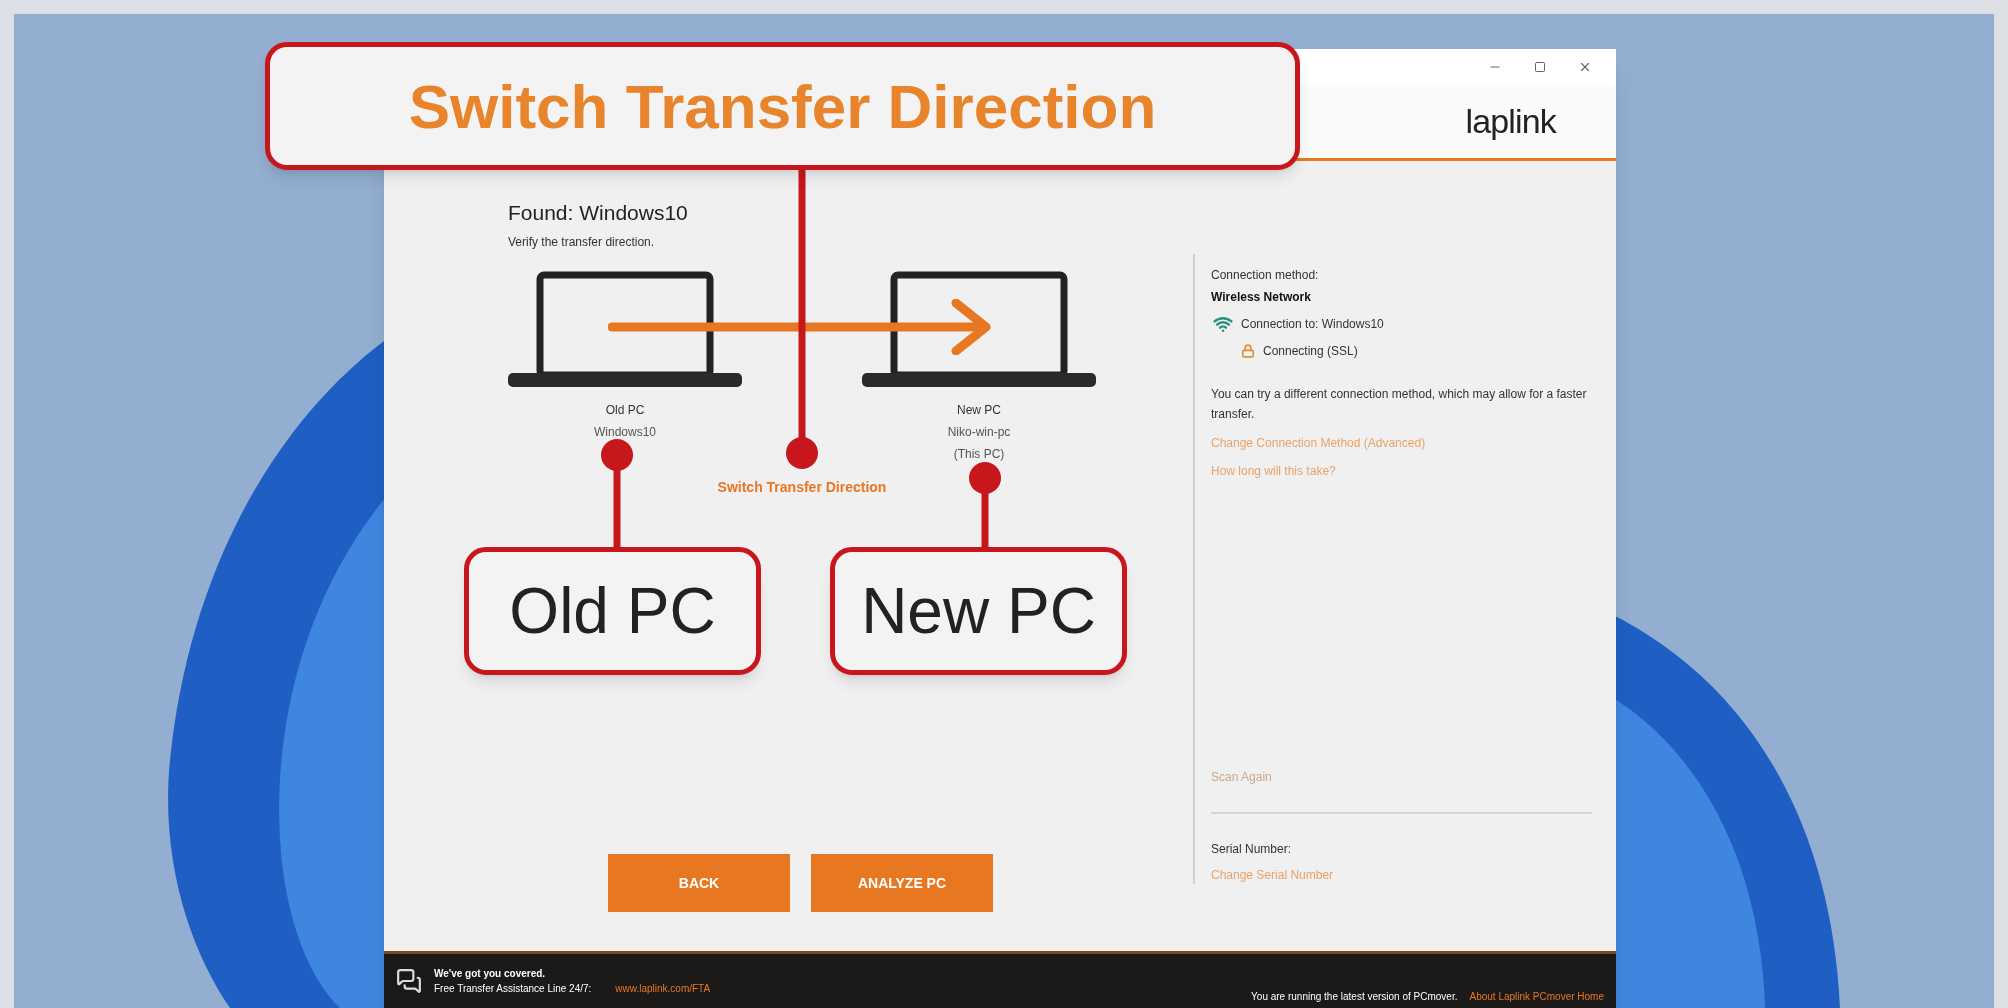 This screenshot has height=1008, width=2008. What do you see at coordinates (1252, 849) in the screenshot?
I see `serial-number-label: Serial Number:` at bounding box center [1252, 849].